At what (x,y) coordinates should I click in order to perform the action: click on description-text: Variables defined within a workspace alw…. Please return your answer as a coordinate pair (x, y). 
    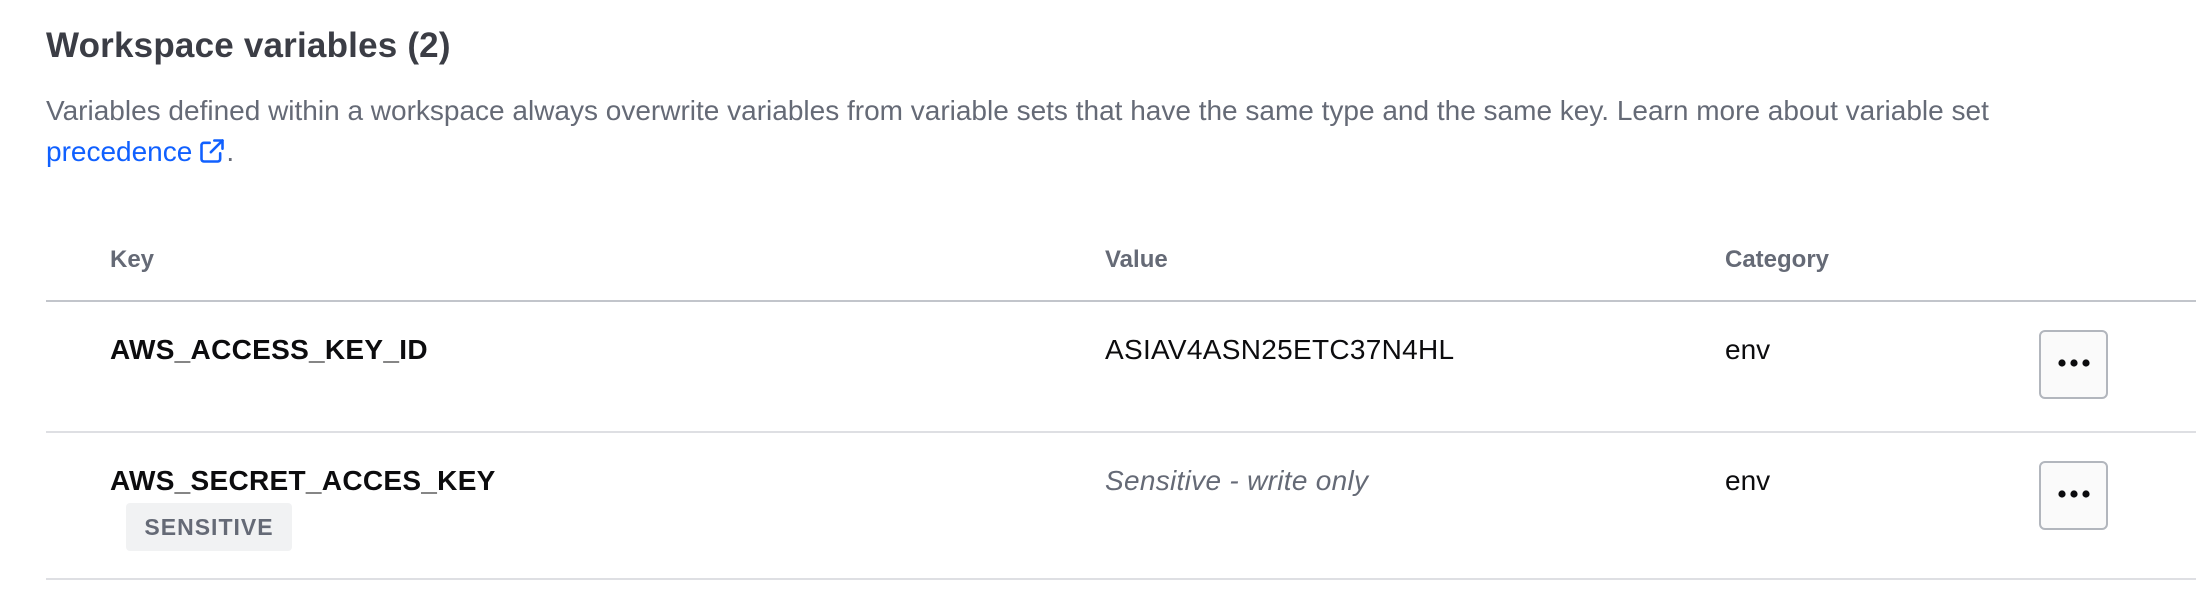
    Looking at the image, I should click on (1017, 110).